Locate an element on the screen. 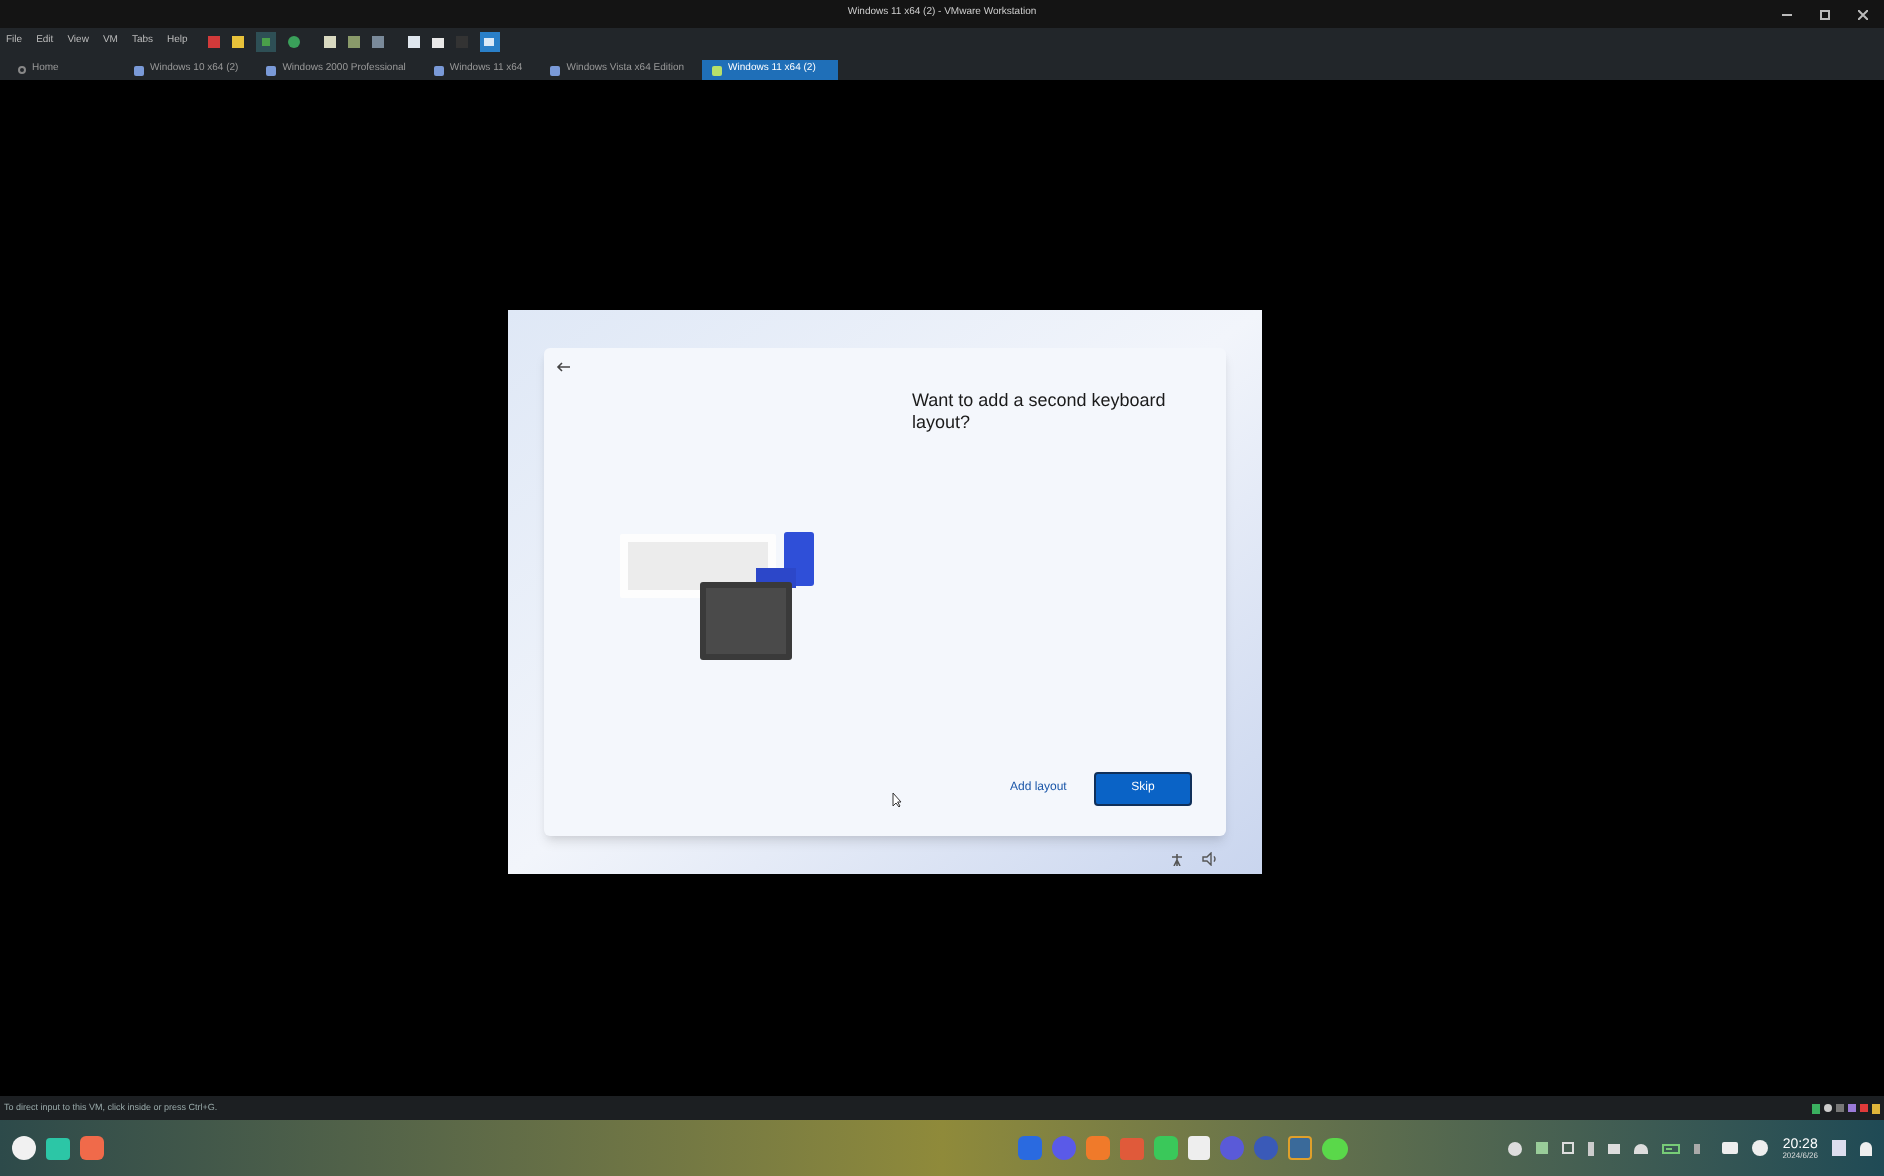 Image resolution: width=1884 pixels, height=1176 pixels. setup-heading: Want to add a second keyboard layout? is located at coordinates (1040, 412).